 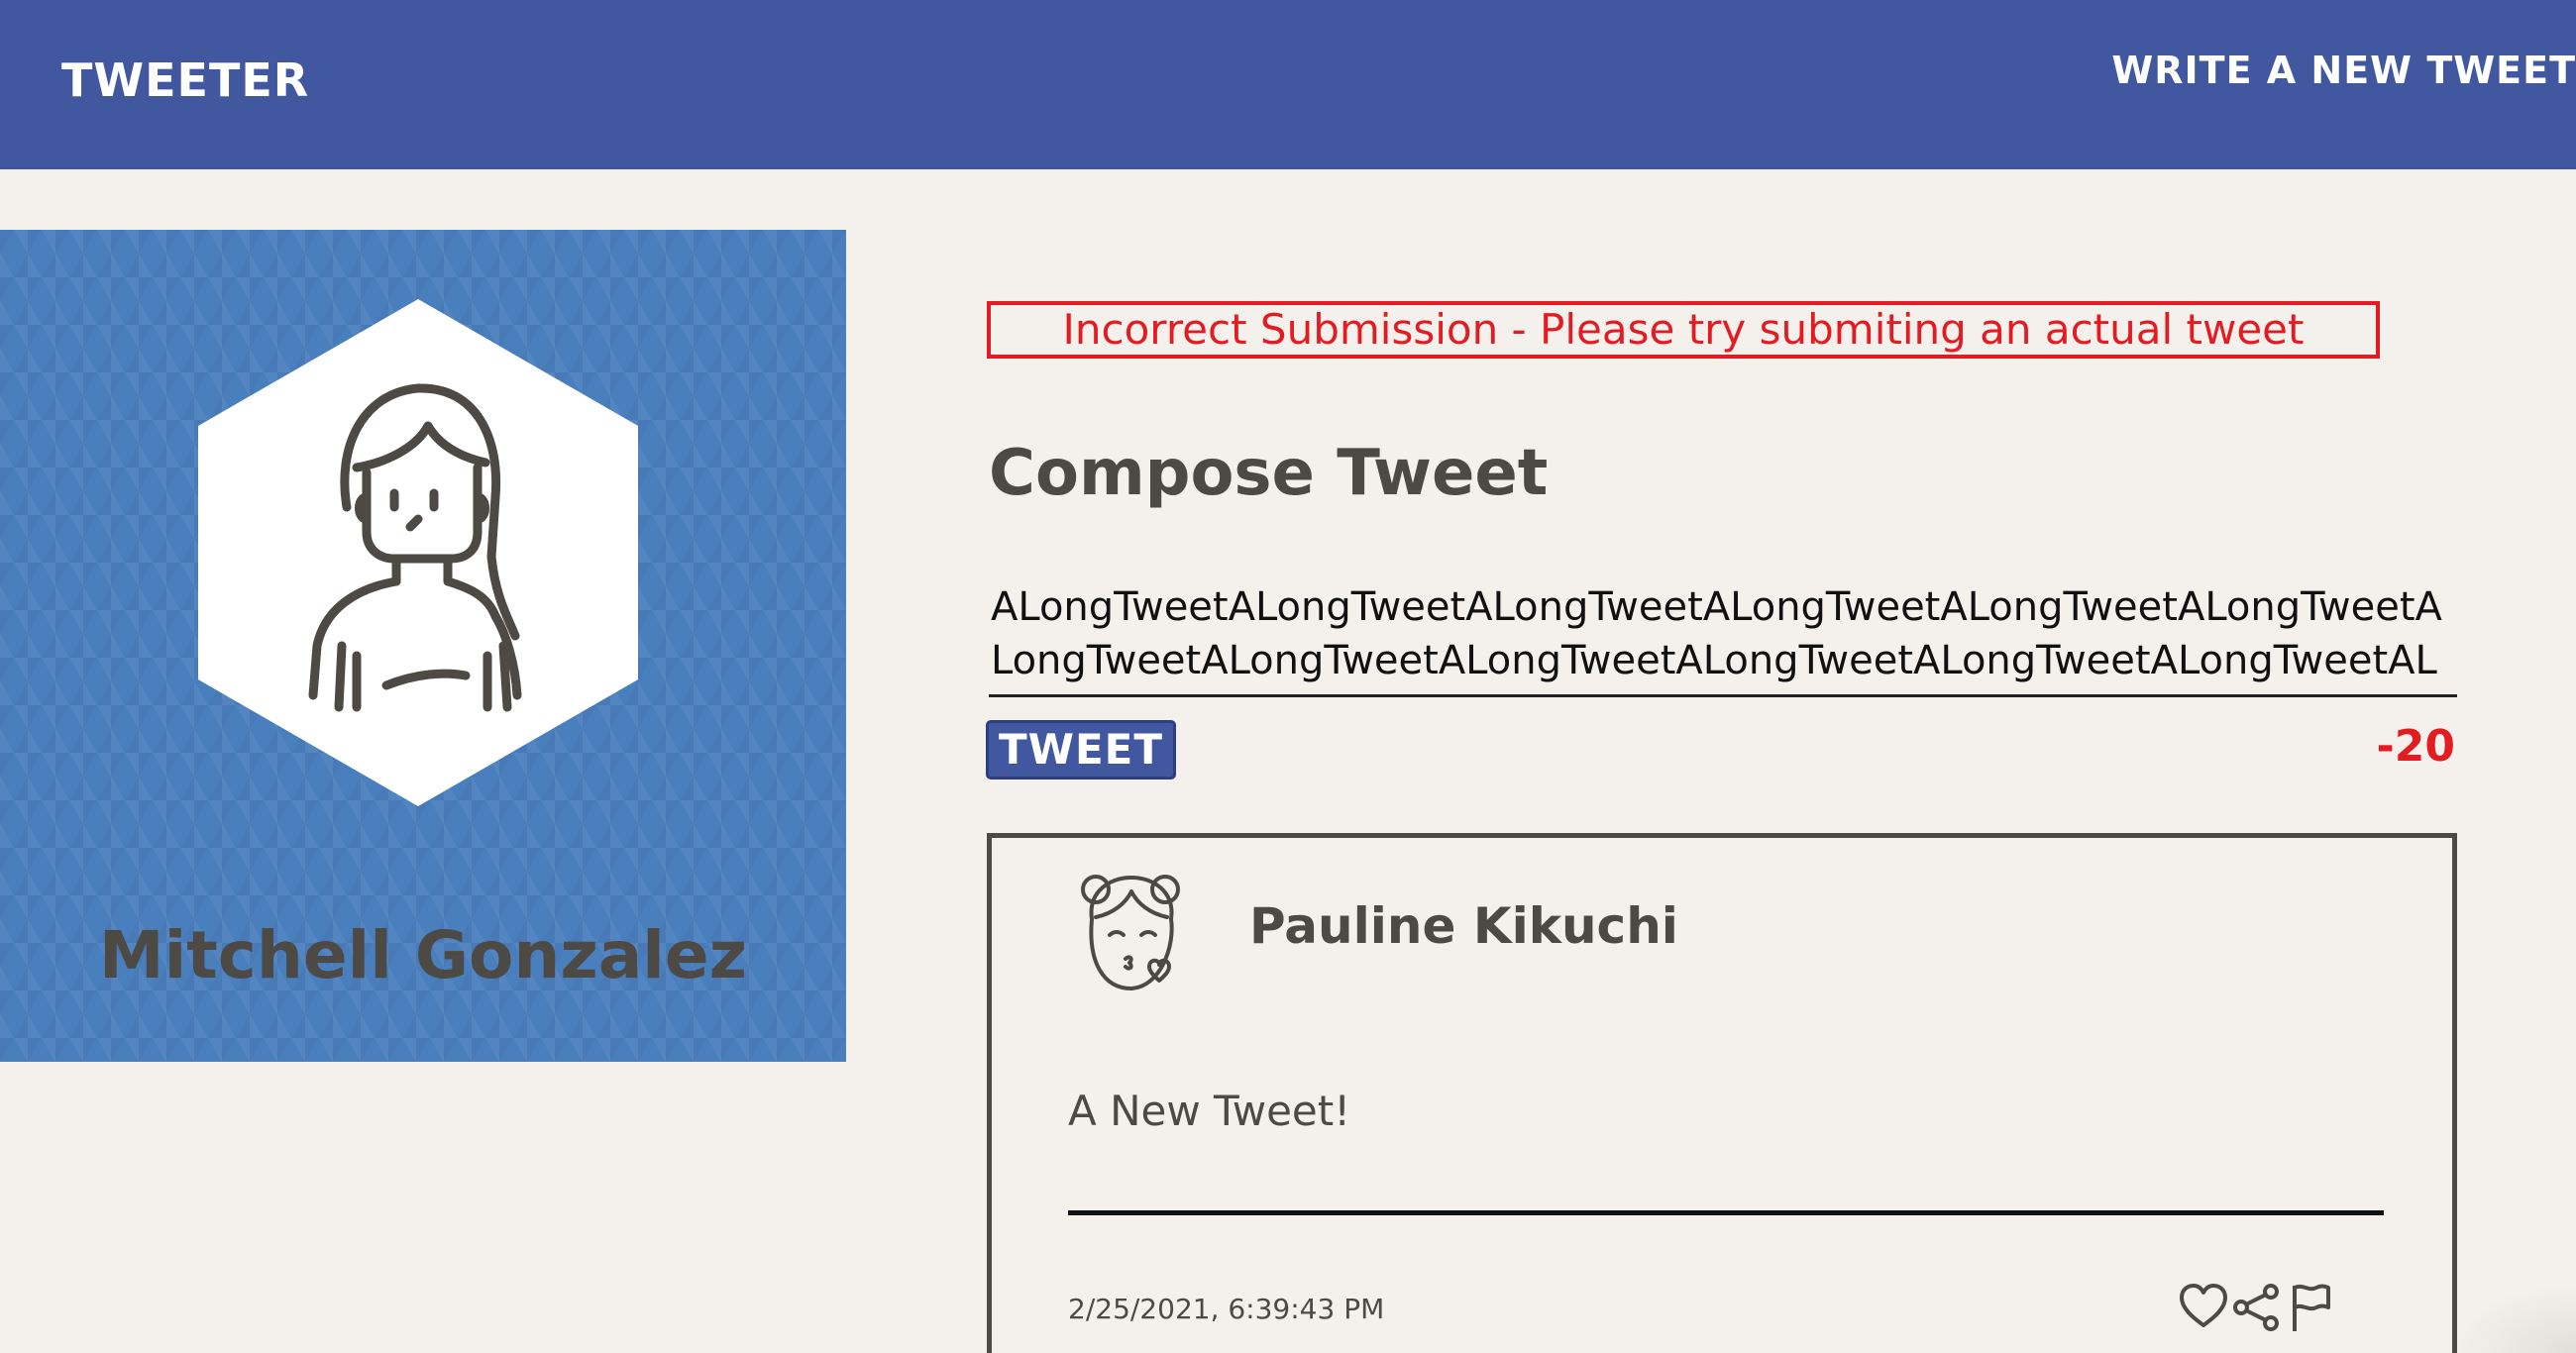 I want to click on corner-shadow, so click(x=2512, y=1318).